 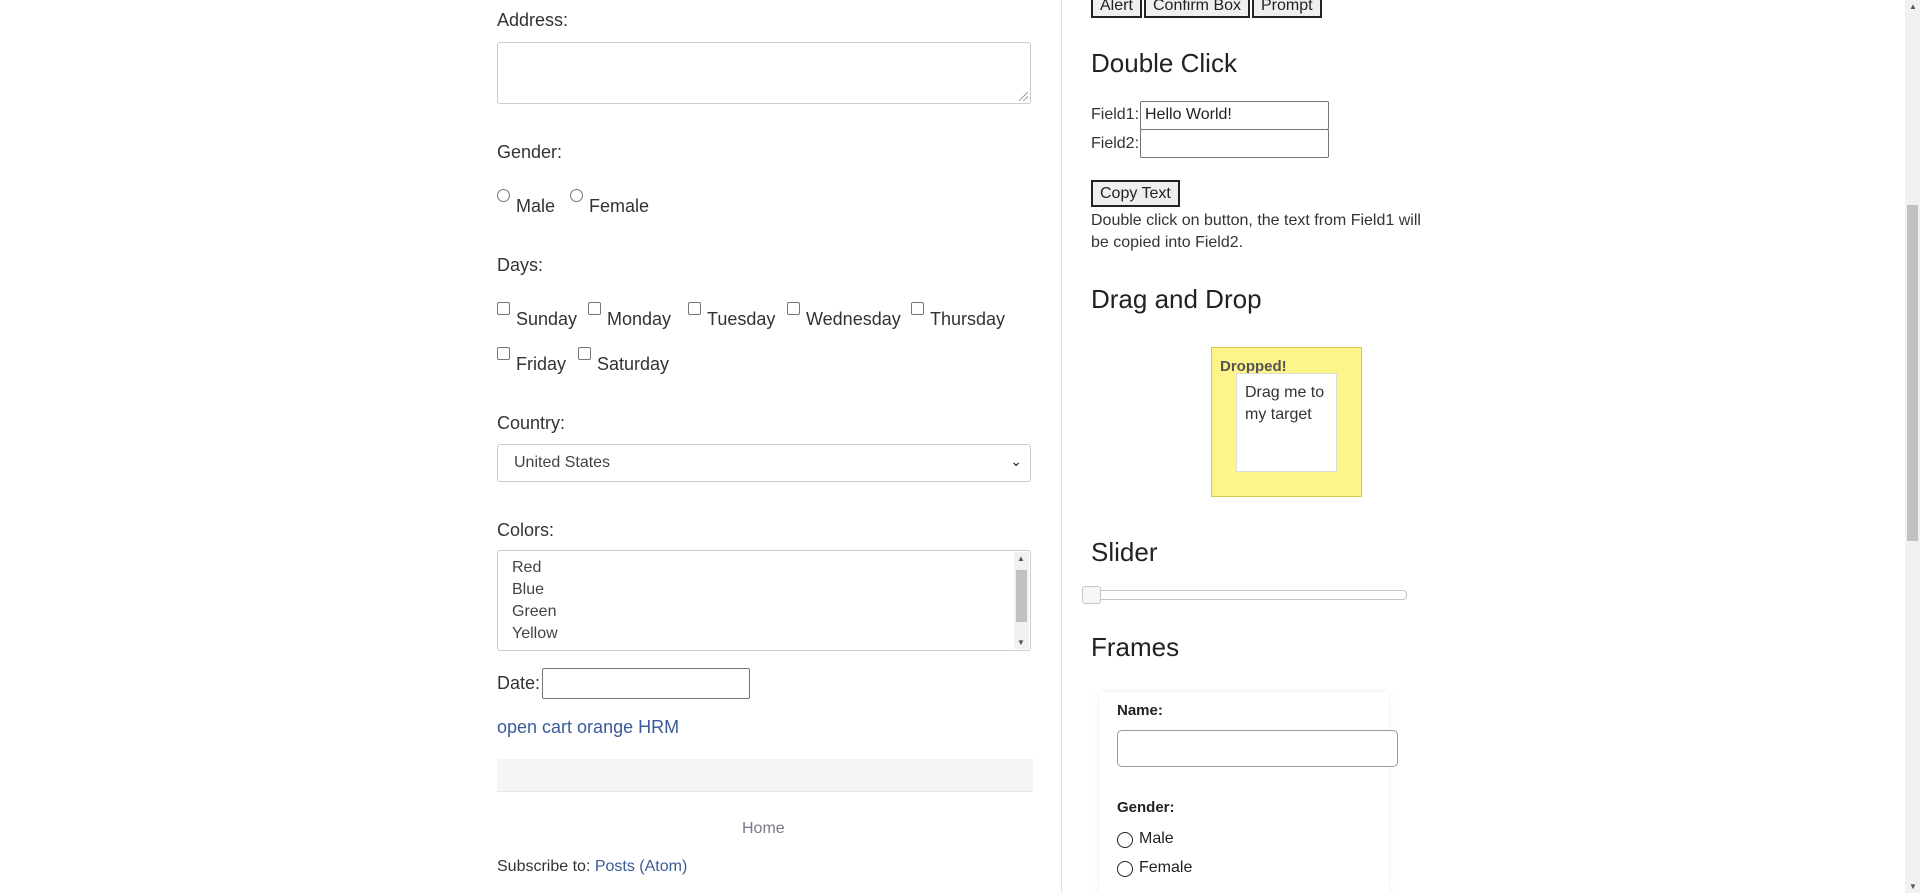 I want to click on page-scrollbar: ▲ ▼, so click(x=1912, y=446).